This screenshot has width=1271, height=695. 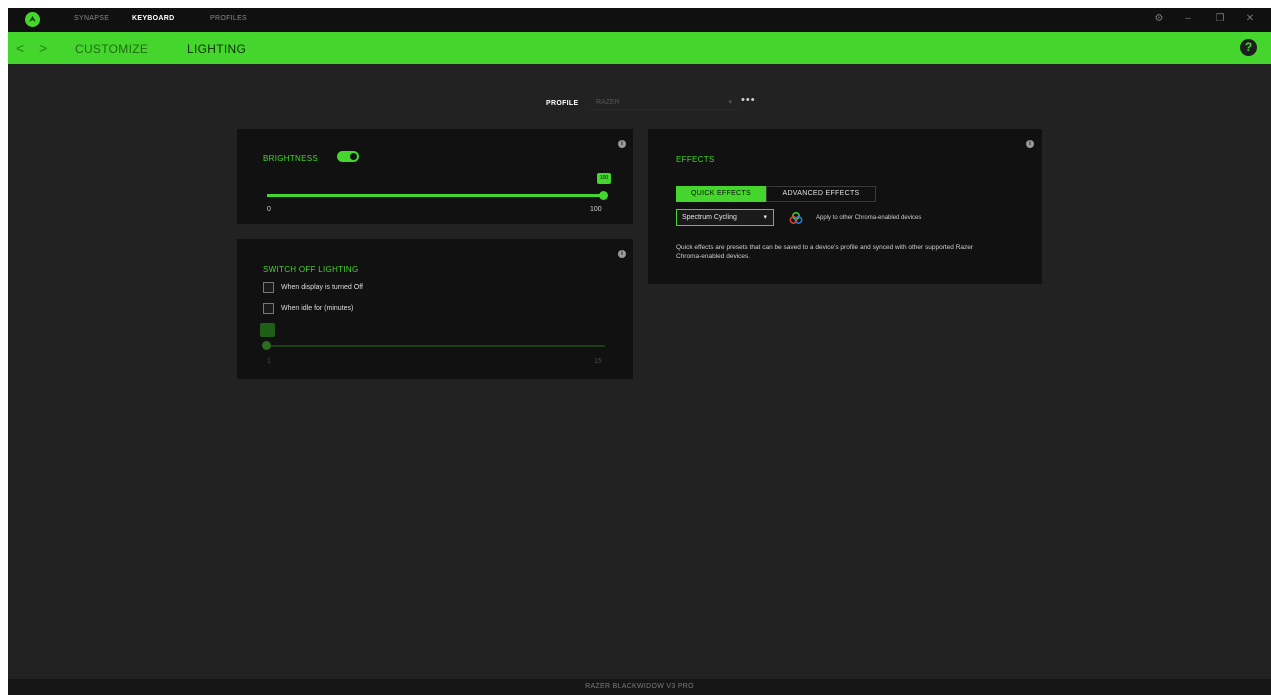 I want to click on close-icon: ✕, so click(x=1250, y=19).